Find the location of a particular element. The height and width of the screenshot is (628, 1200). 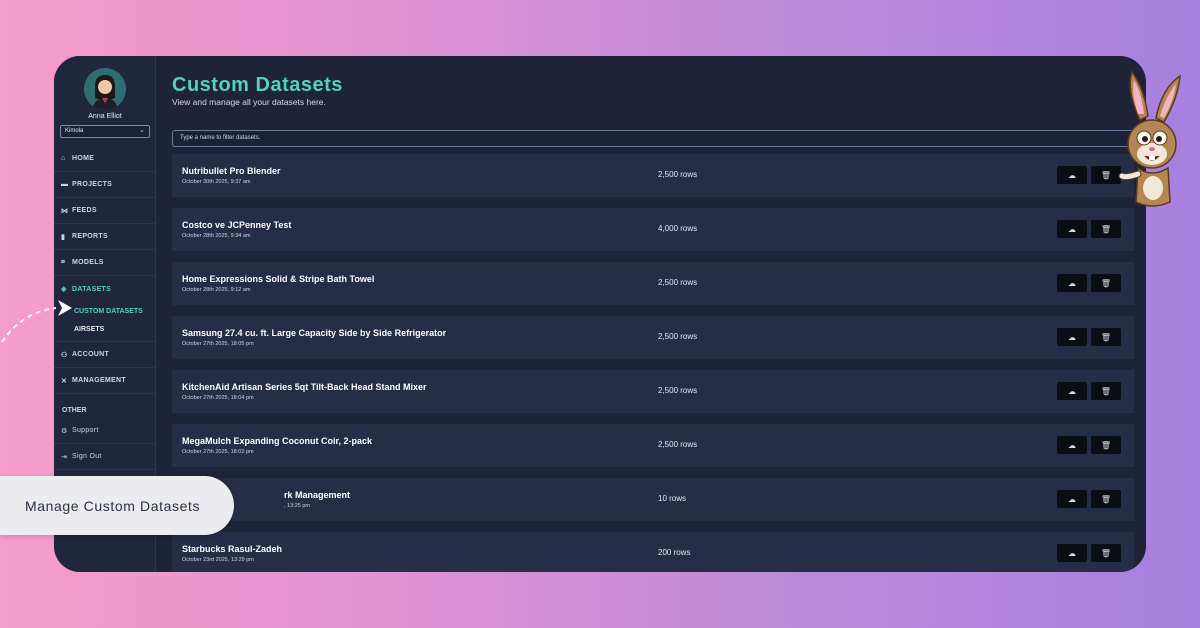

nav-label: FEEDS is located at coordinates (84, 210).